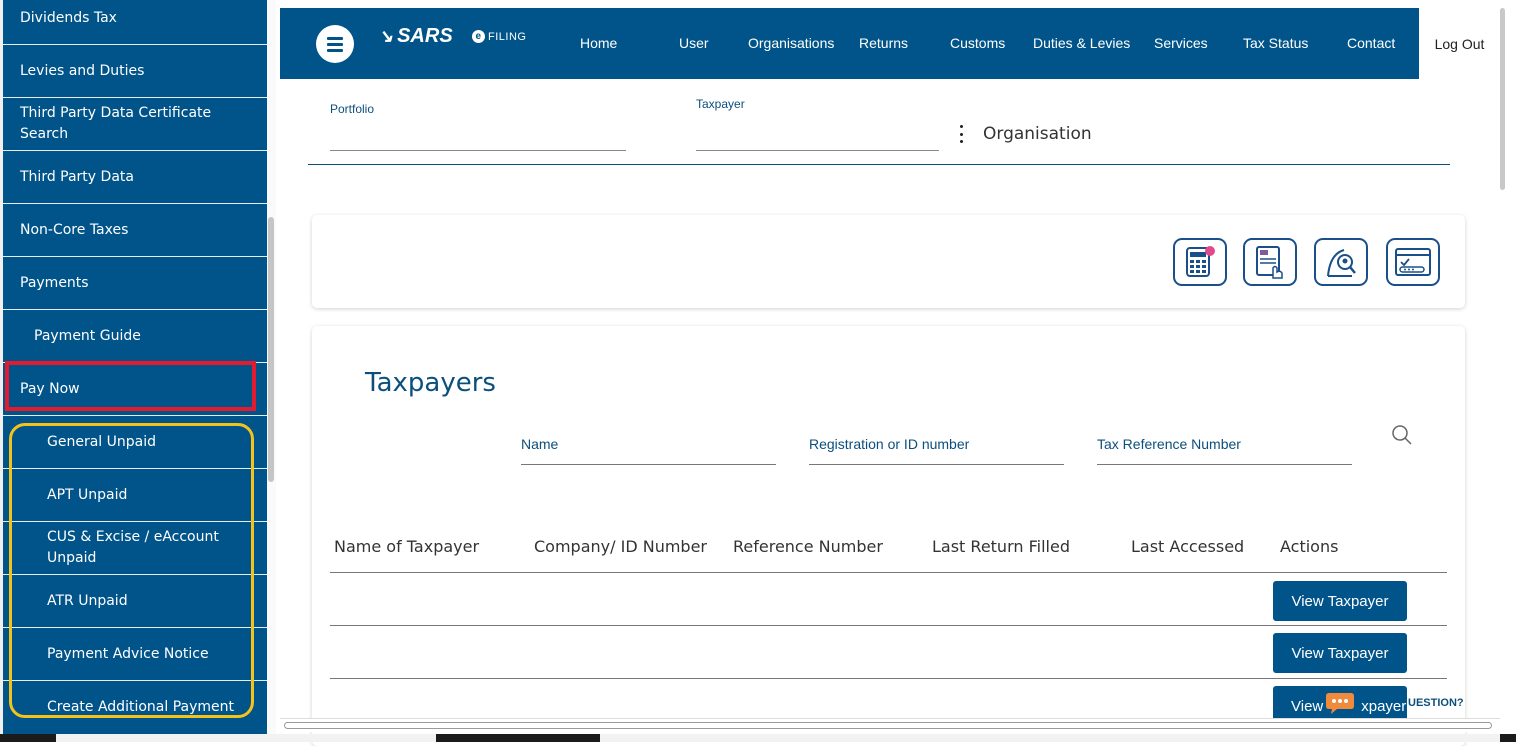 The image size is (1516, 746). I want to click on registration-search-label: Registration or ID number, so click(889, 444).